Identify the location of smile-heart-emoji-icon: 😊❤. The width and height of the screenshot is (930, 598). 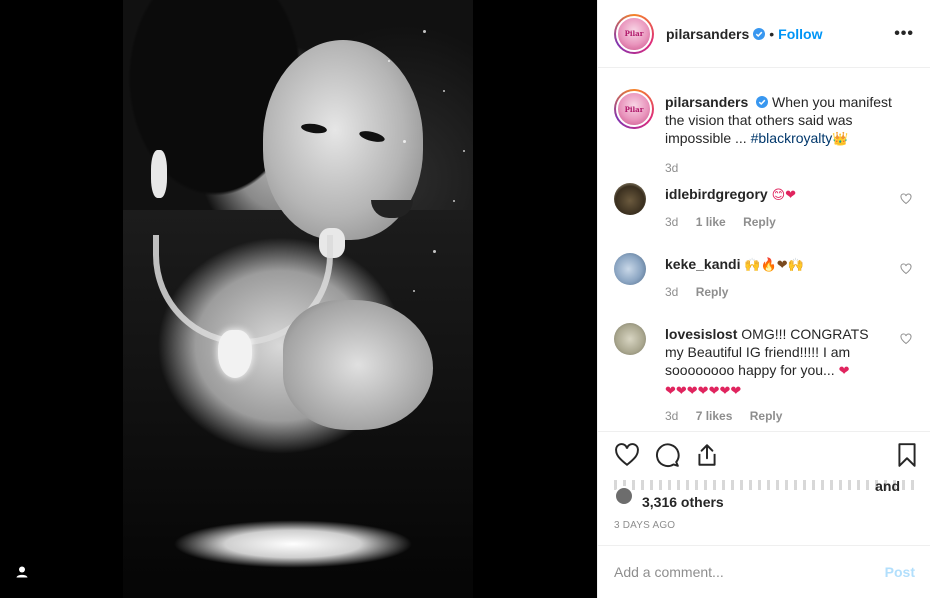
(784, 195).